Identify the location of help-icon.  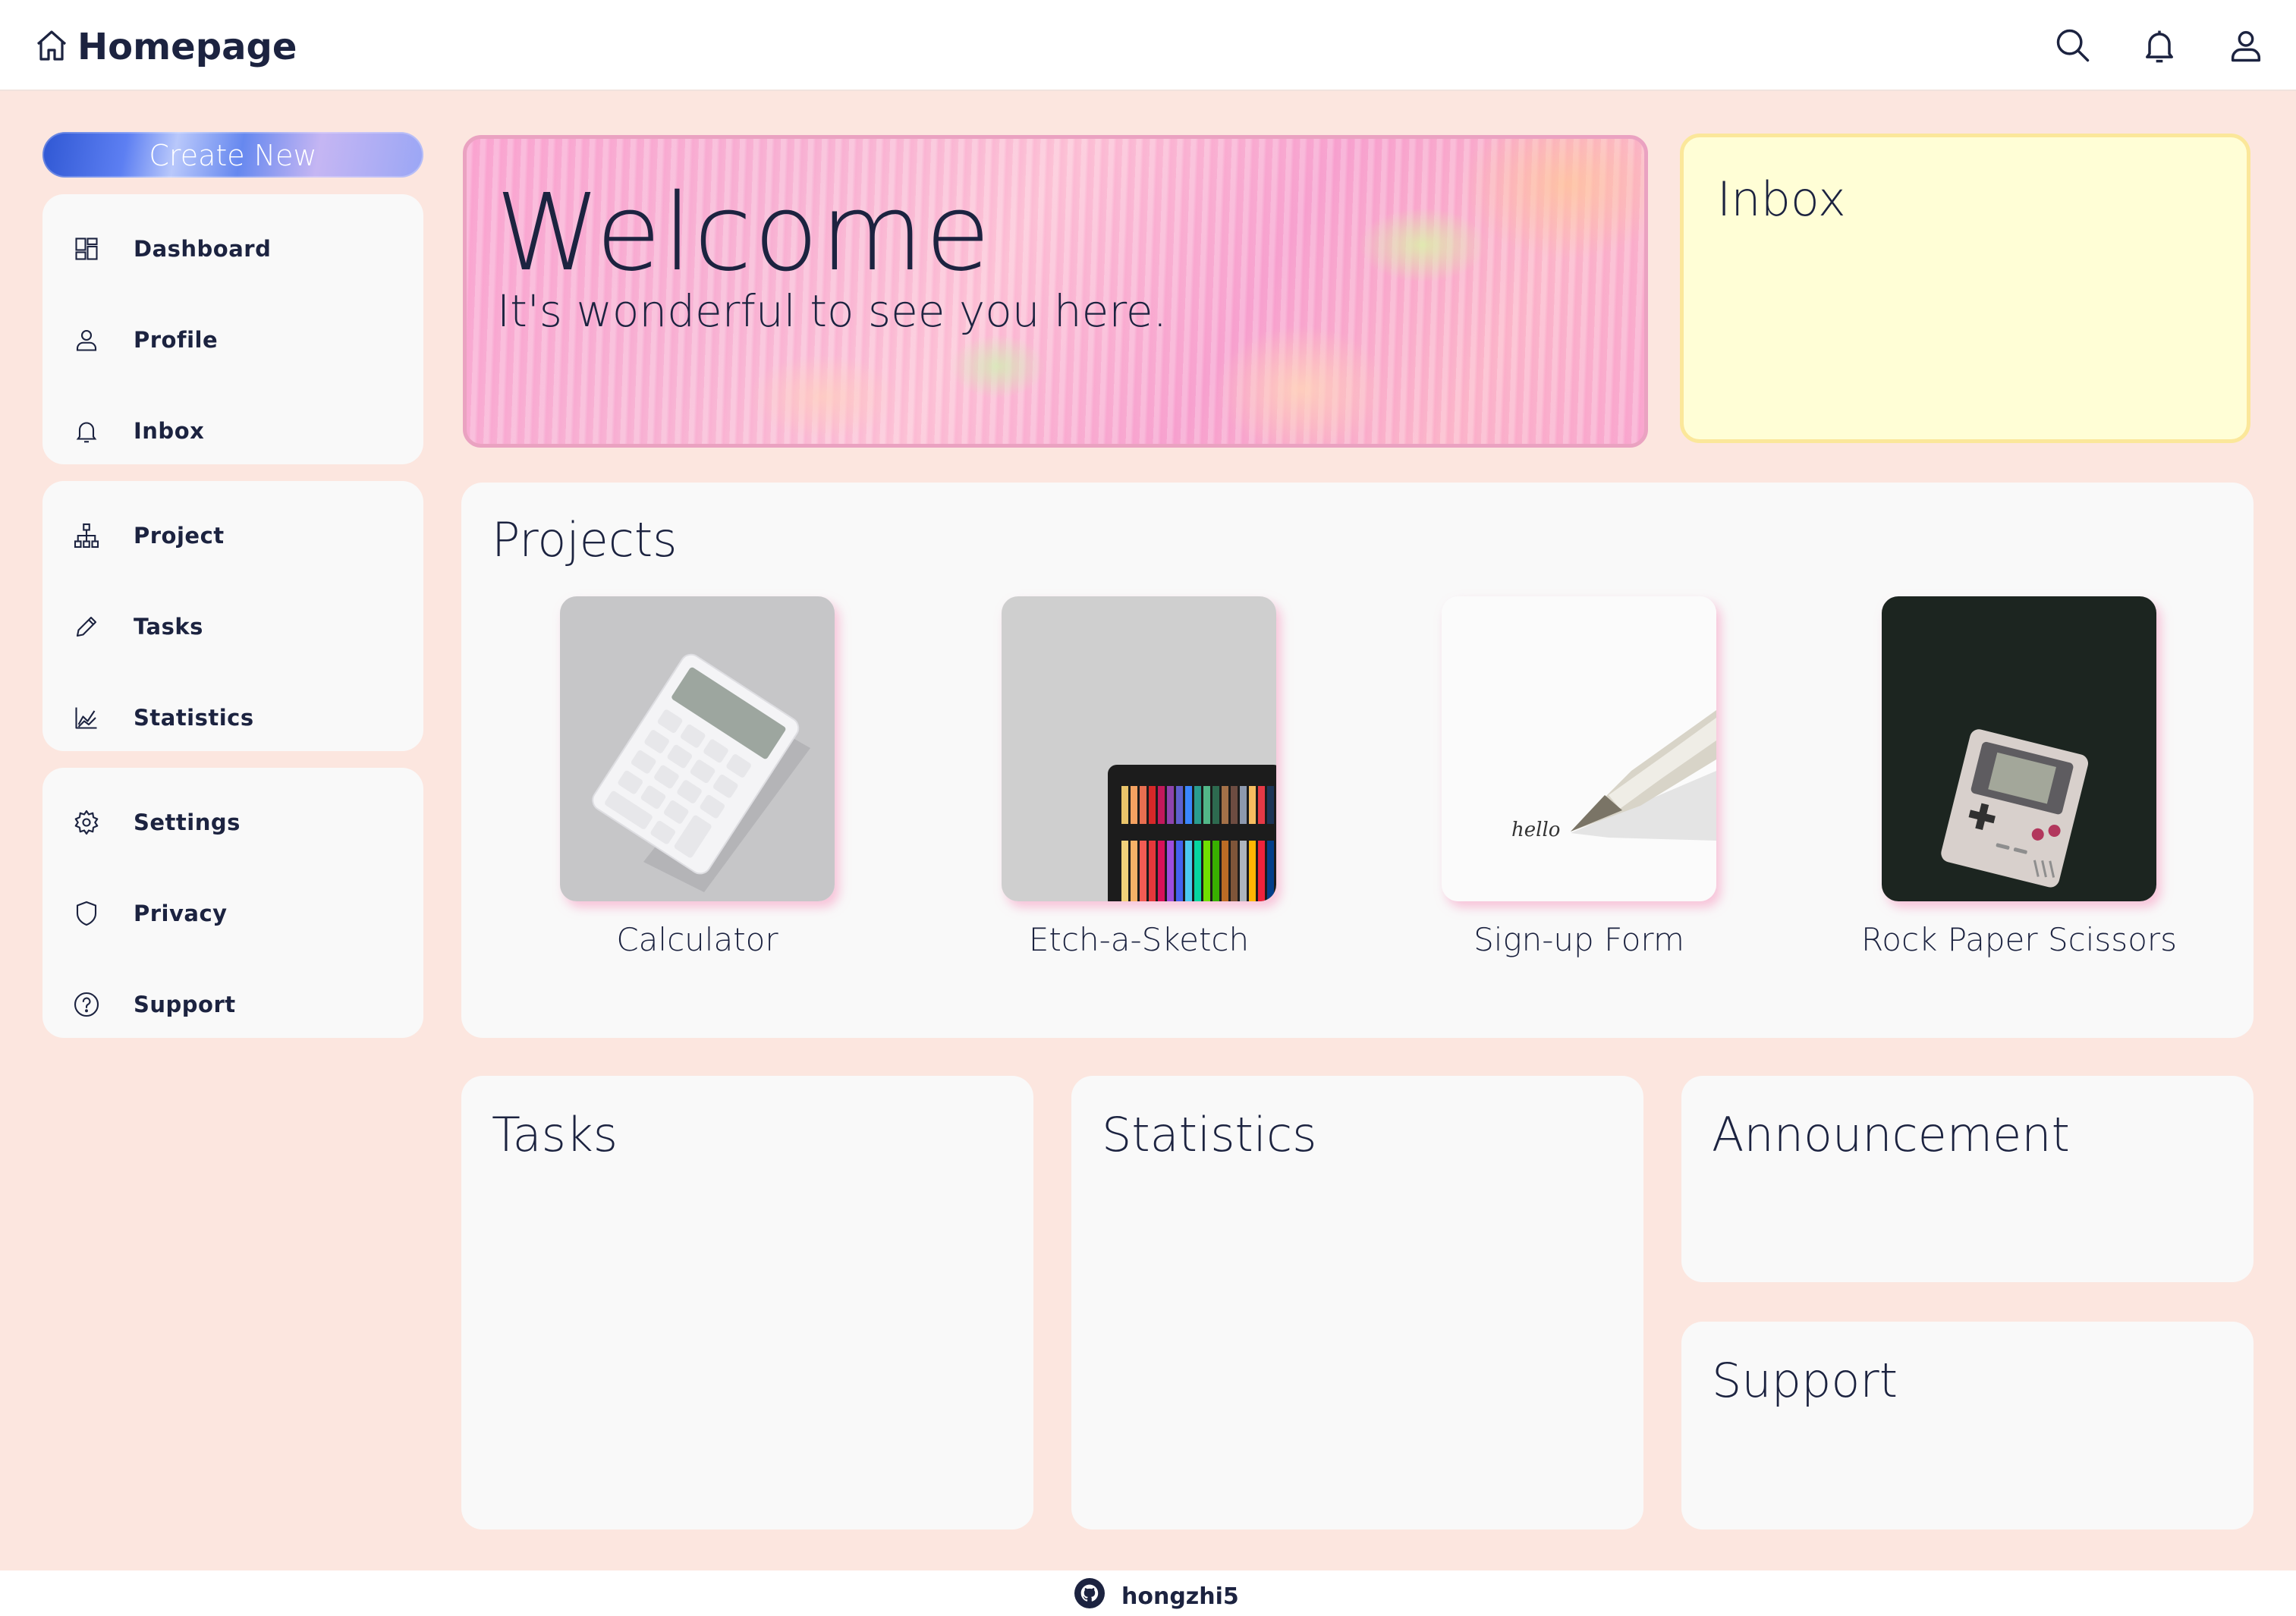
(86, 1004).